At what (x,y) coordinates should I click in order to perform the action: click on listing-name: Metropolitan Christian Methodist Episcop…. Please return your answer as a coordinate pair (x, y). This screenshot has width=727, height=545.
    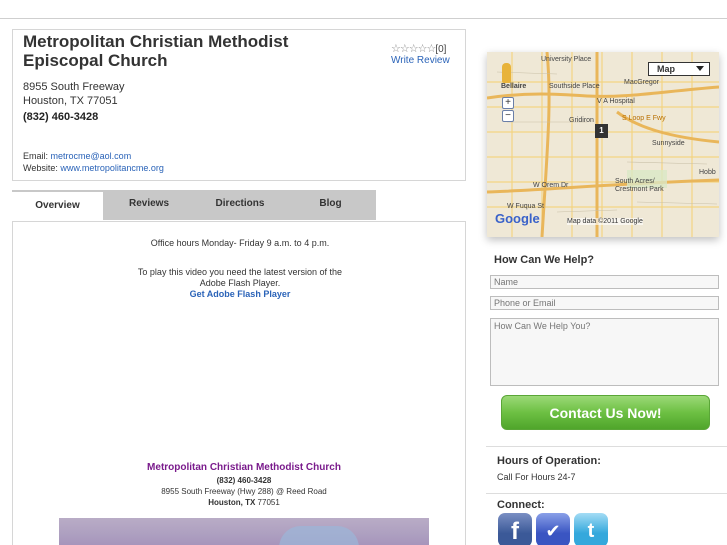
    Looking at the image, I should click on (156, 51).